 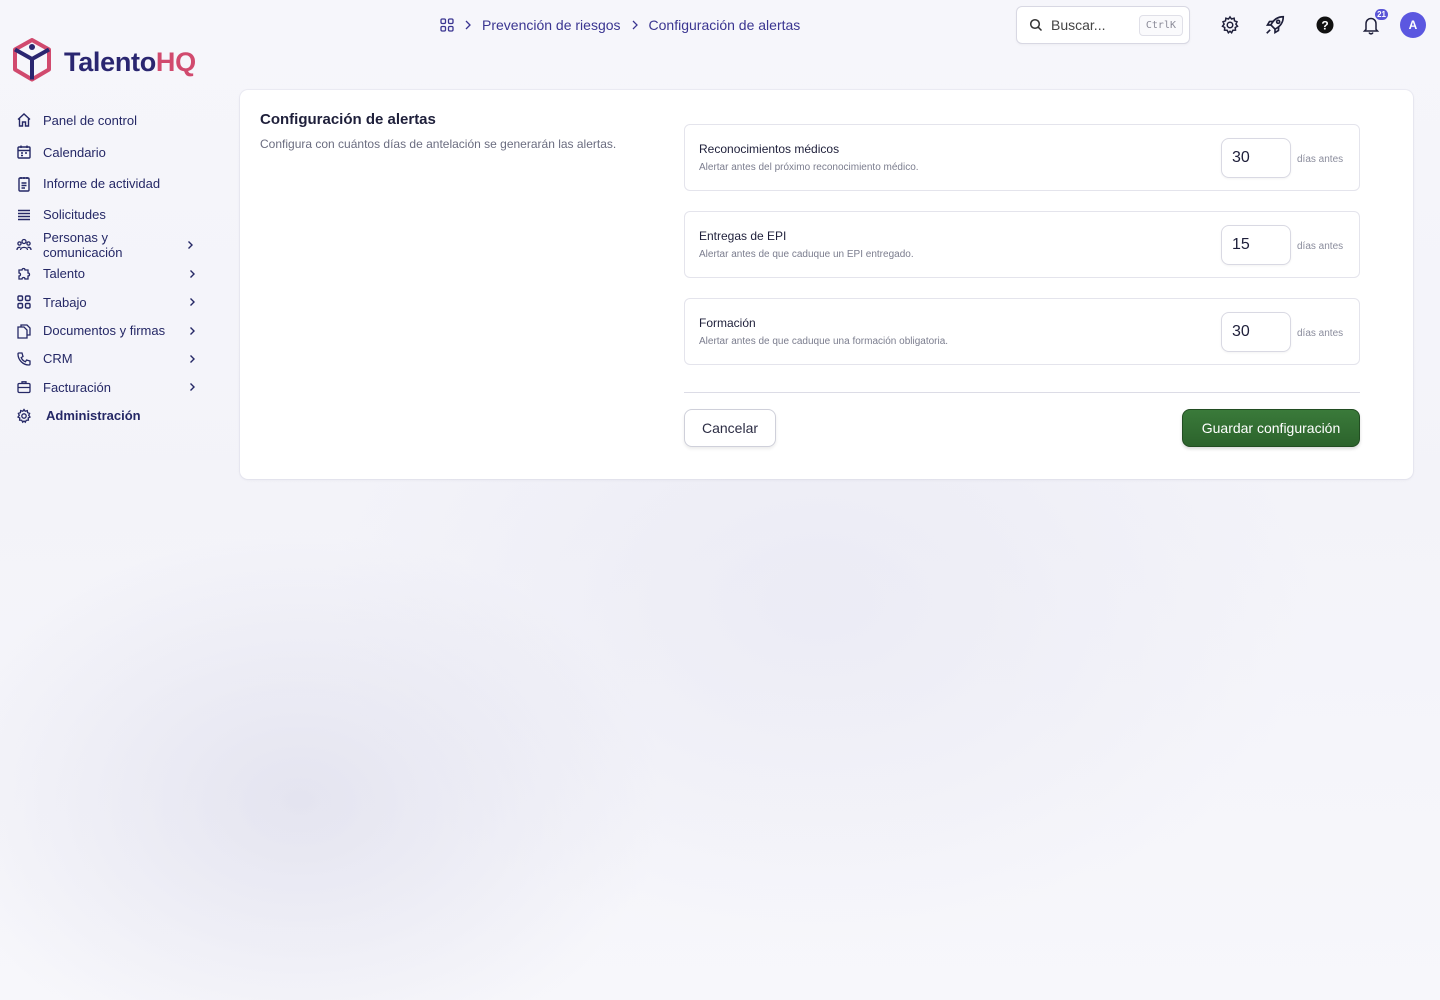 I want to click on sidebar-item-label: Talento, so click(x=64, y=274).